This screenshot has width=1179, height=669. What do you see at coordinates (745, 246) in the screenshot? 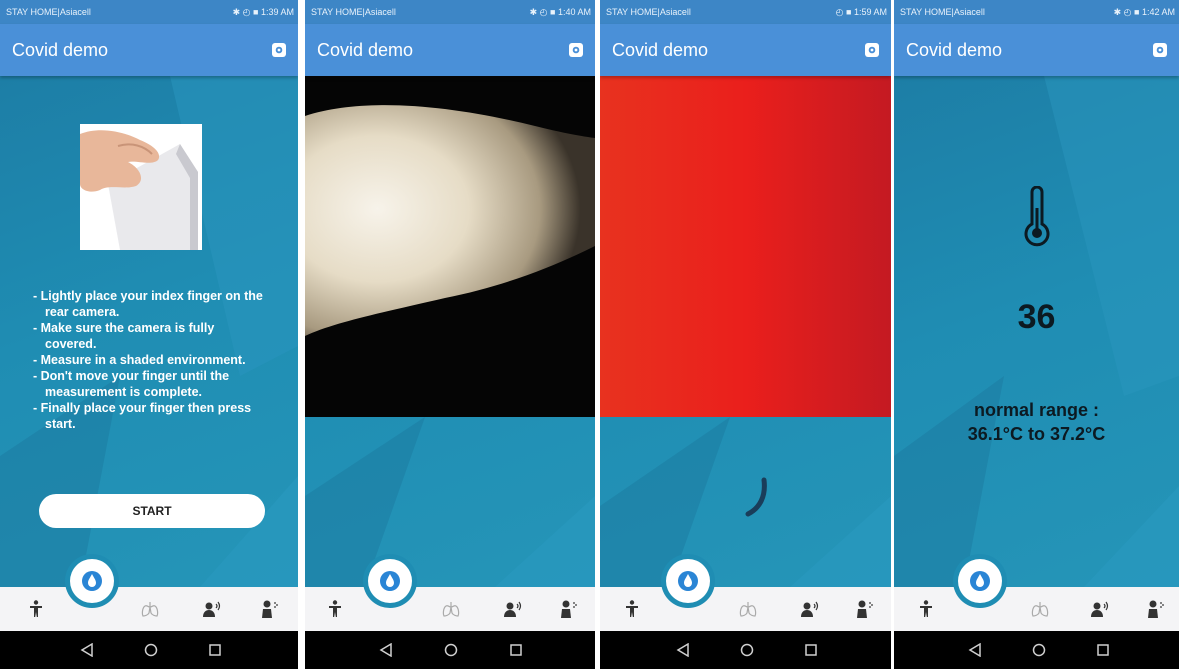
I see `camera-preview-red` at bounding box center [745, 246].